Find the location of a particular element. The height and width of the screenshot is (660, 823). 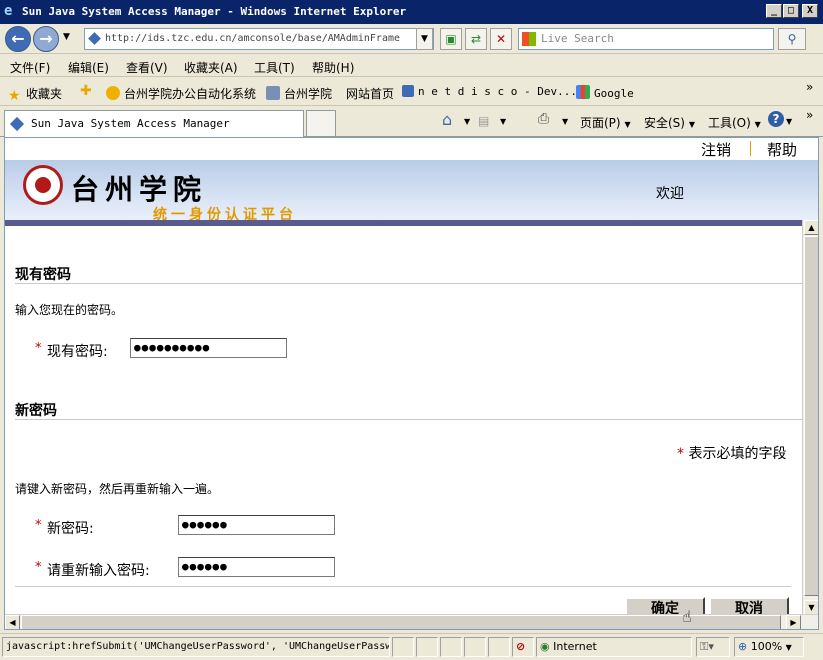

scroll-right-icon: ▶ is located at coordinates (793, 622).